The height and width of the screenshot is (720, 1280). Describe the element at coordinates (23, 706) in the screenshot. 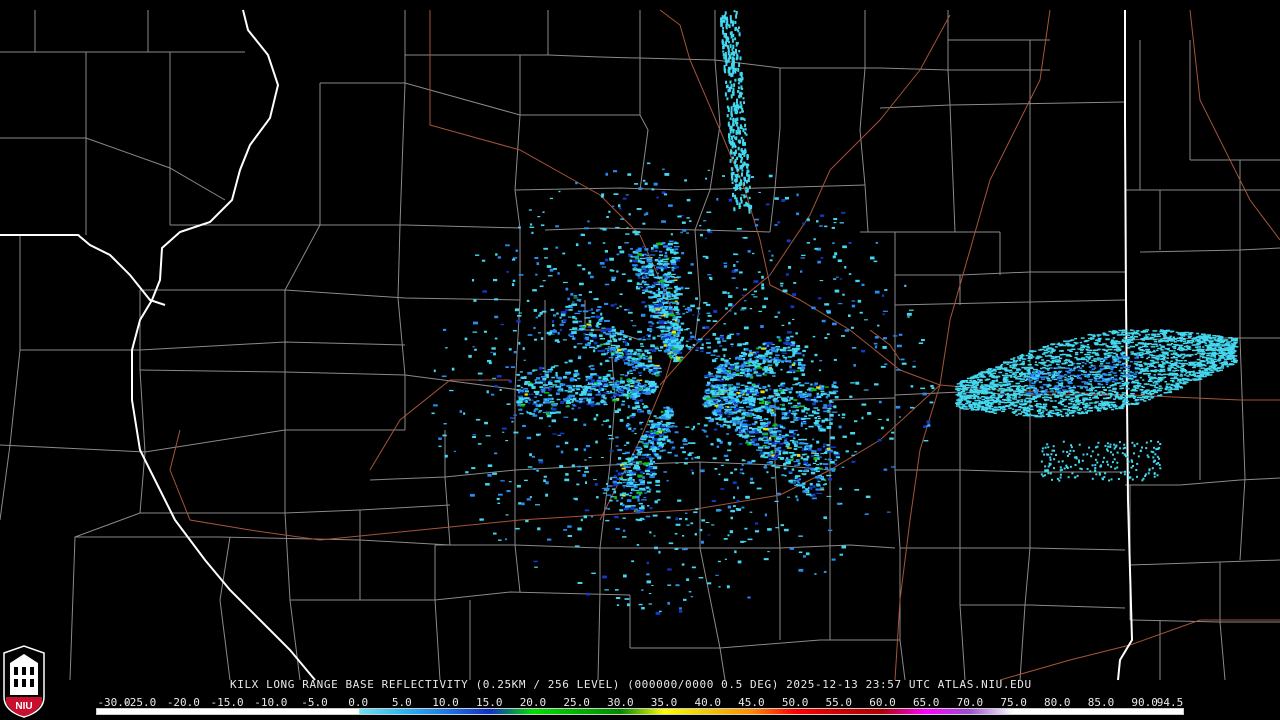

I see `logo-text: NIU` at that location.